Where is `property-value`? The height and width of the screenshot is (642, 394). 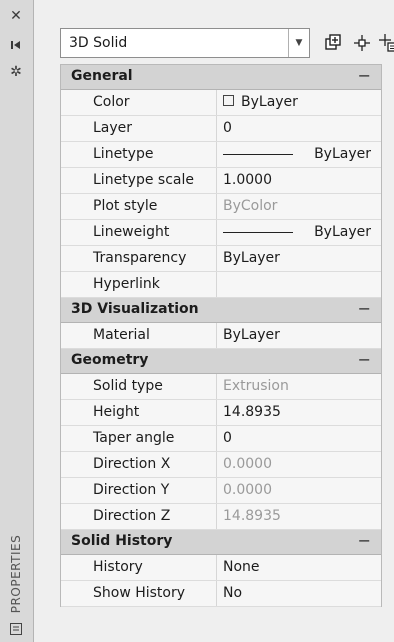
property-value is located at coordinates (299, 284).